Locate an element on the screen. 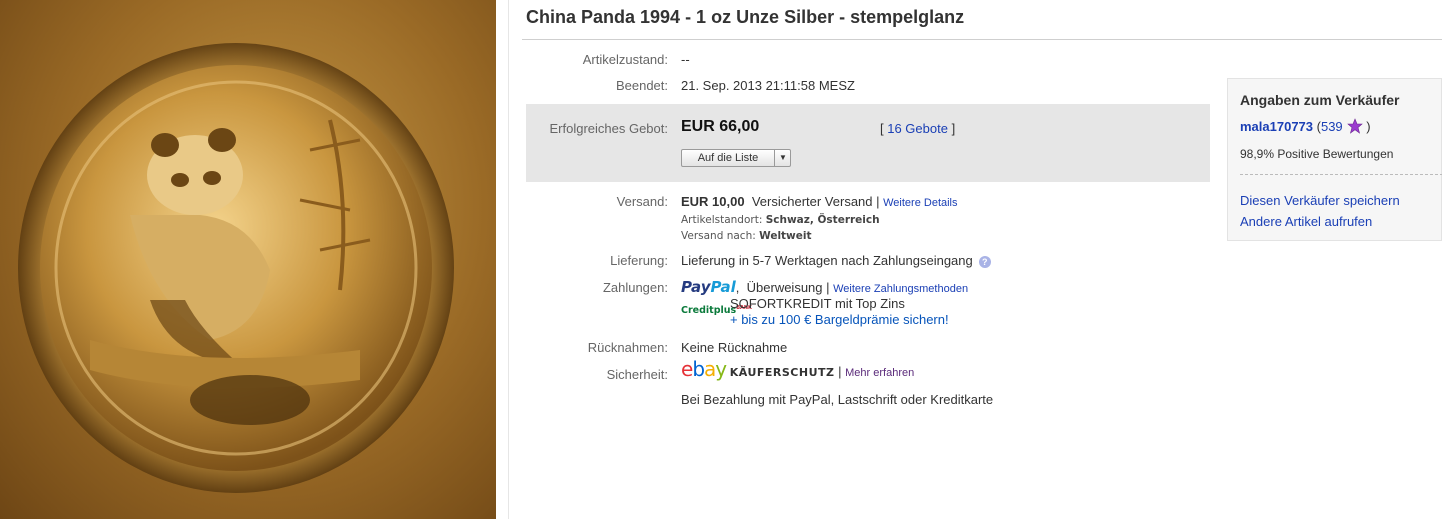 Image resolution: width=1442 pixels, height=519 pixels. cash-bonus-link: + bis zu 100 € Bargeldprämie sichern! is located at coordinates (839, 320).